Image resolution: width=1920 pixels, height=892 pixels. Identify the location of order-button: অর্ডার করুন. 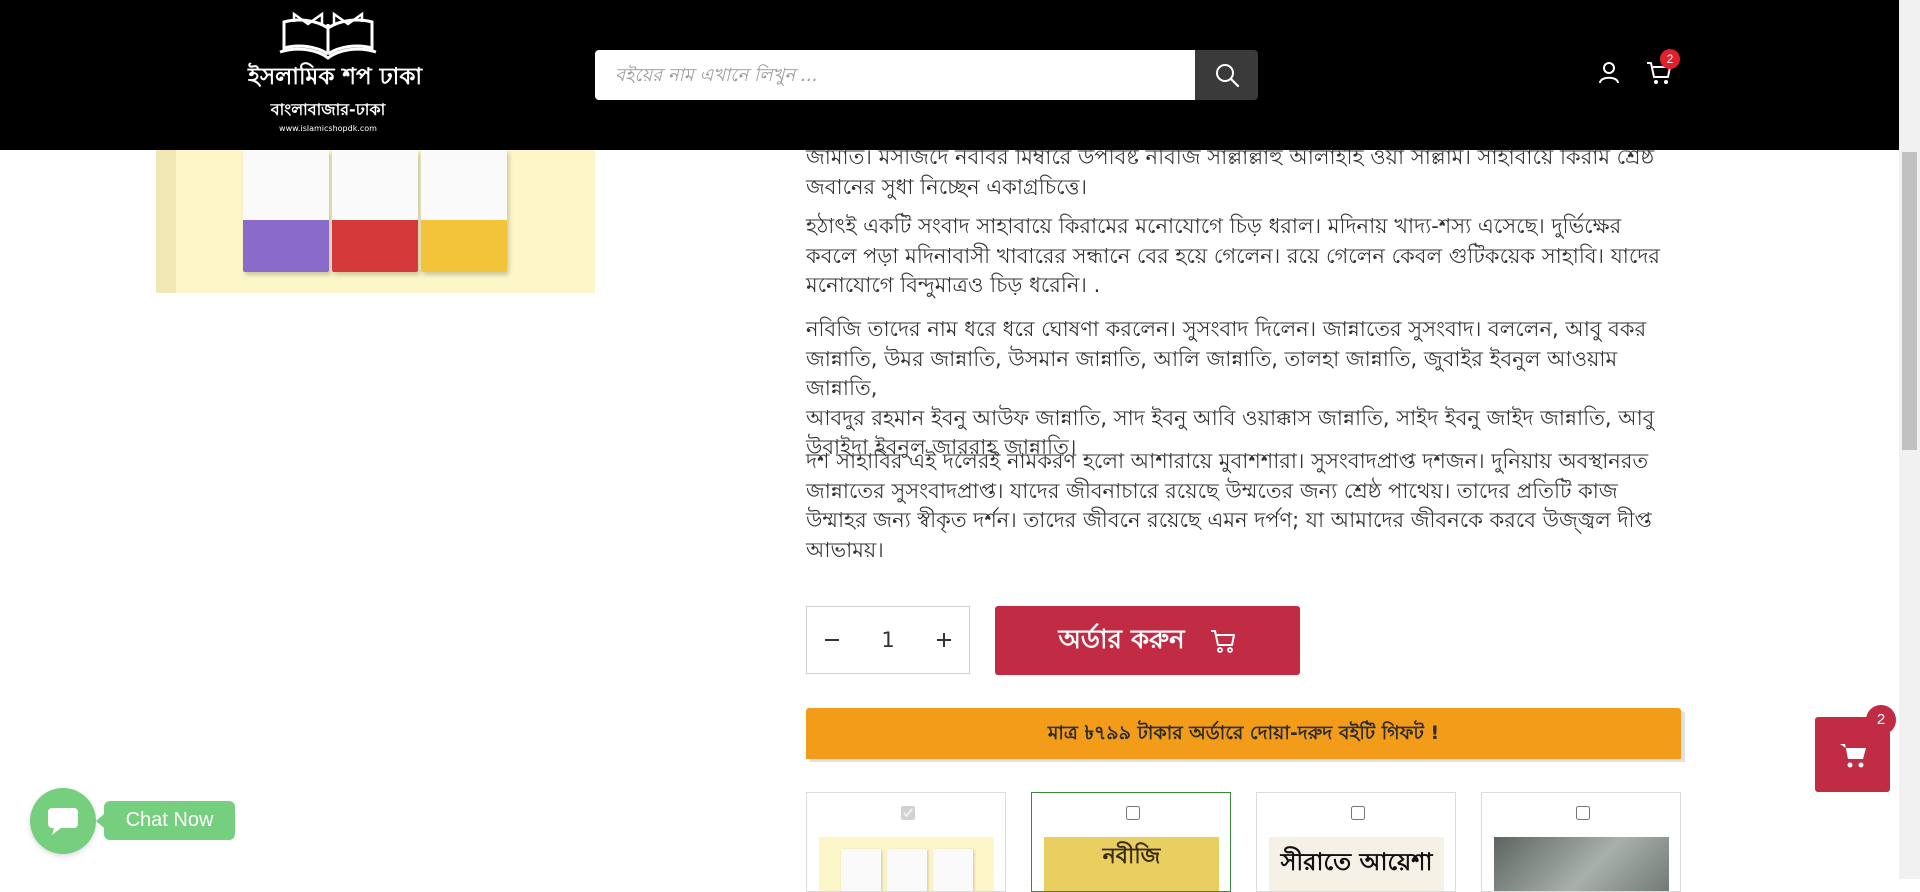
(1147, 640).